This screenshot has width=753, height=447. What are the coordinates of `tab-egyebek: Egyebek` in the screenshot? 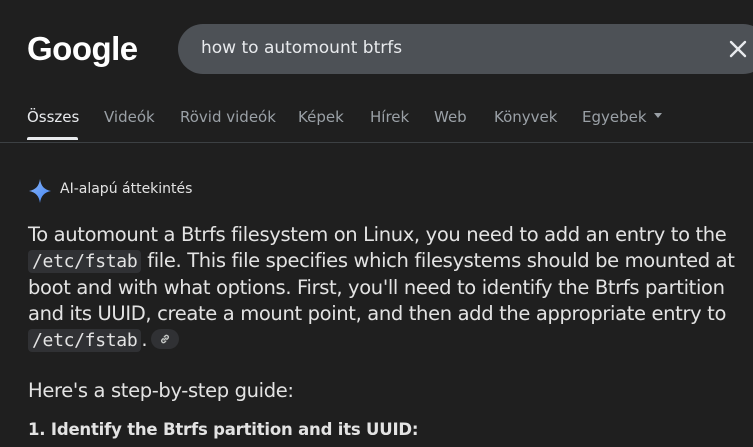 It's located at (622, 117).